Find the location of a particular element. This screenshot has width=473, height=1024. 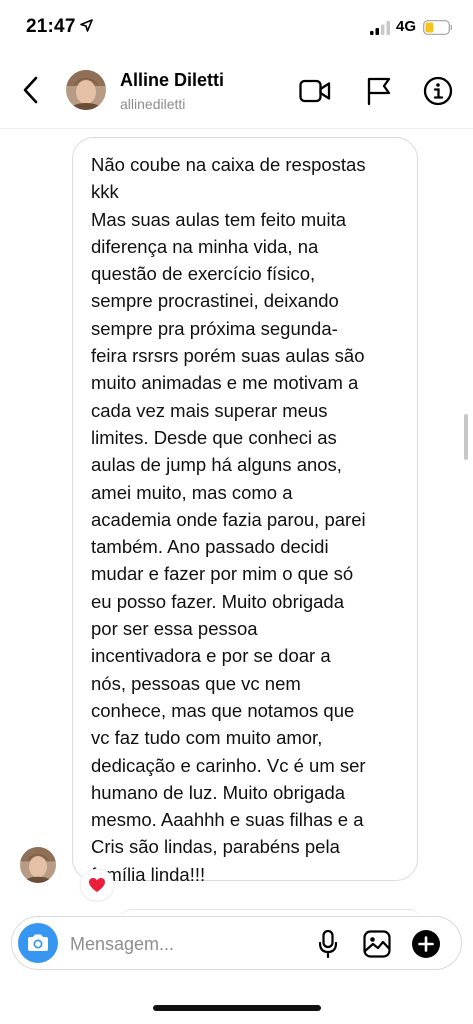

message-composer is located at coordinates (236, 943).